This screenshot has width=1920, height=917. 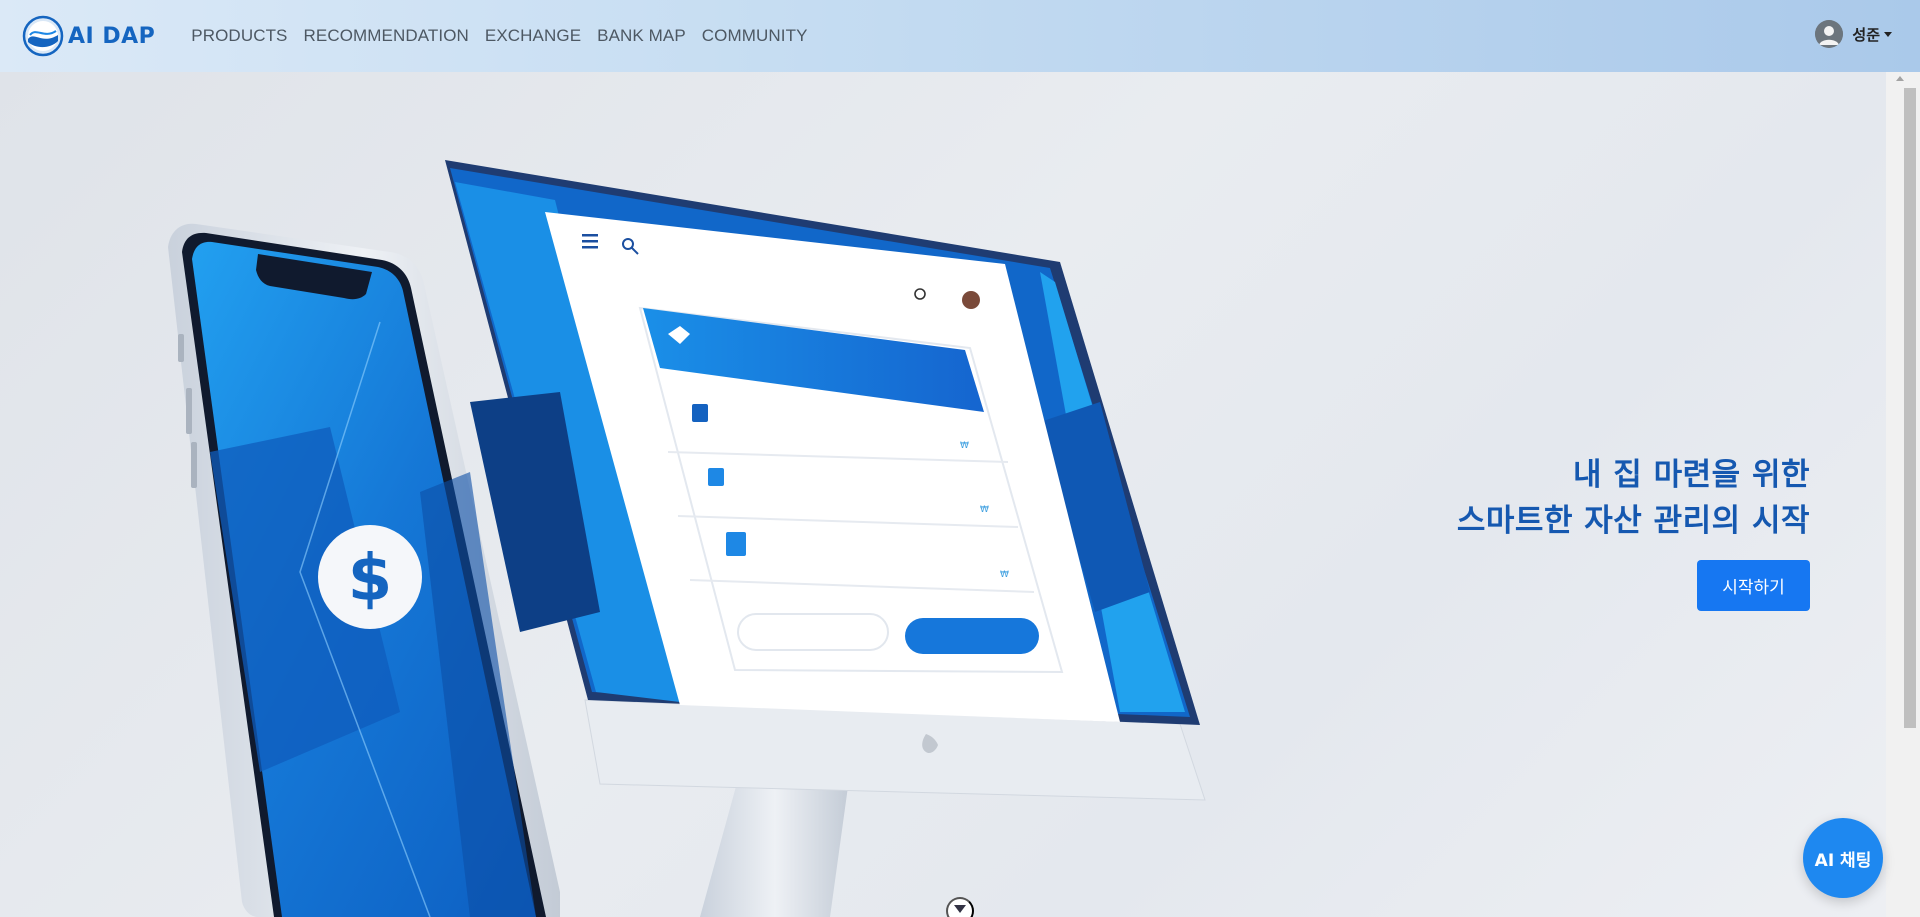 What do you see at coordinates (1910, 408) in the screenshot?
I see `scrollbar-thumb` at bounding box center [1910, 408].